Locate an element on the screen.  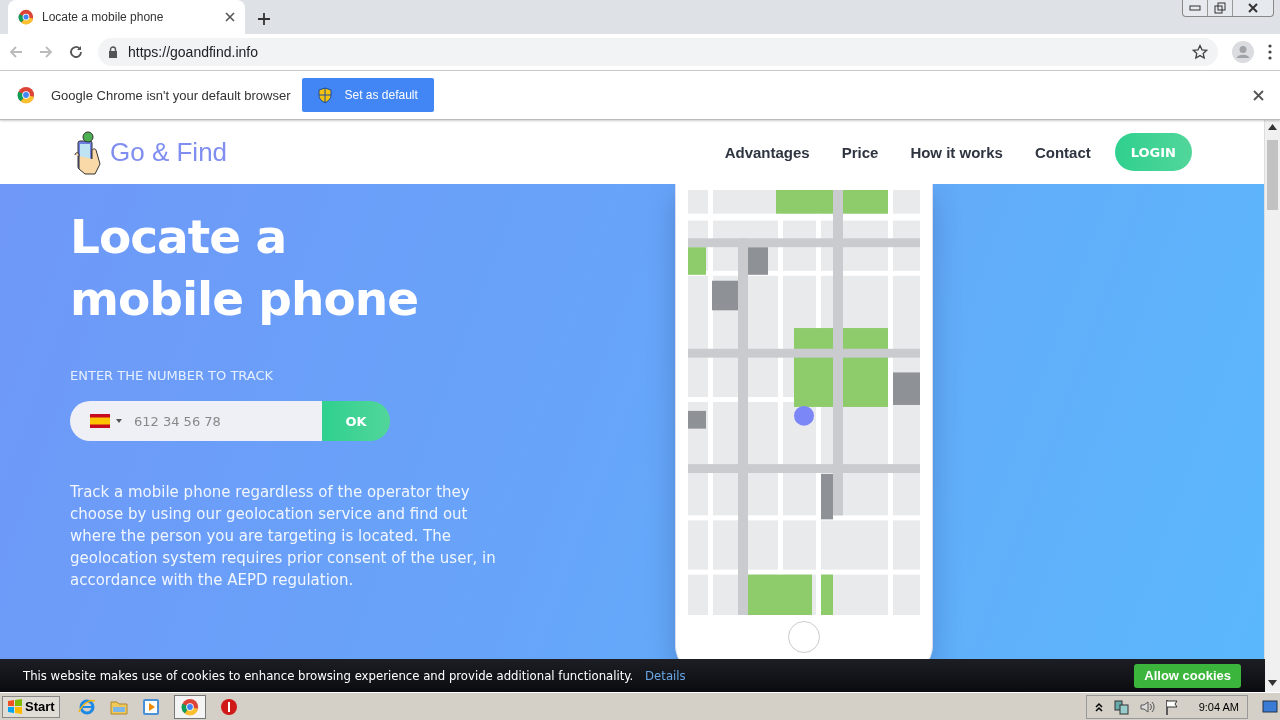
site-favicon-icon is located at coordinates (26, 17).